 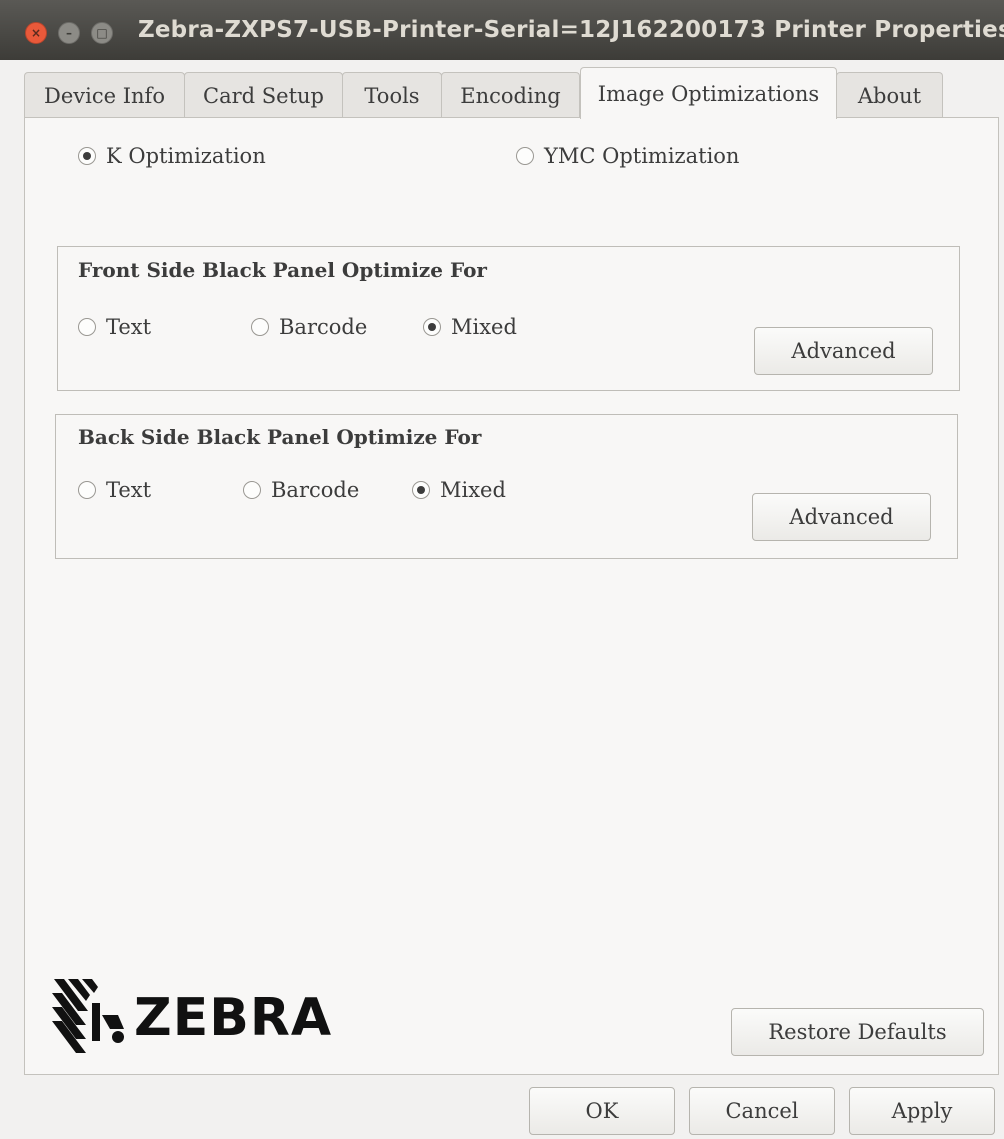 I want to click on front-text-option: Text, so click(x=114, y=327).